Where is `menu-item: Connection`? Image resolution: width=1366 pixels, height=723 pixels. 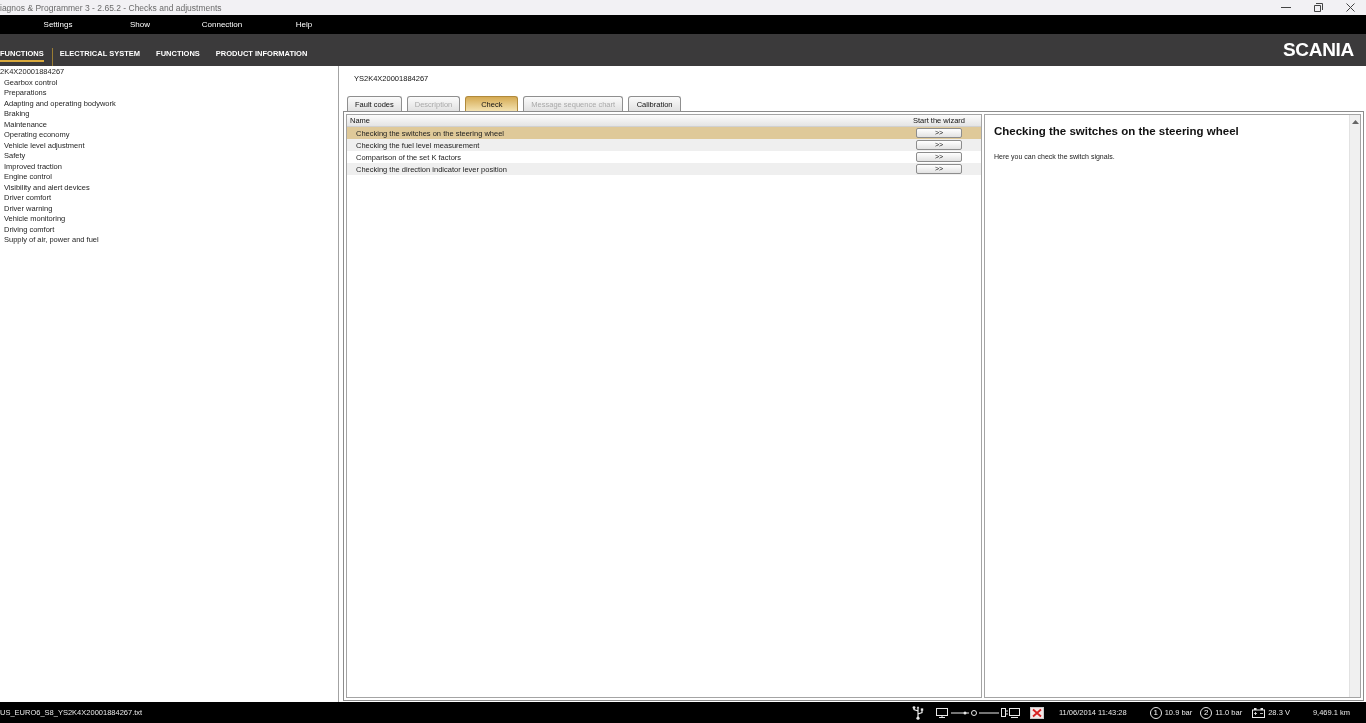 menu-item: Connection is located at coordinates (222, 24).